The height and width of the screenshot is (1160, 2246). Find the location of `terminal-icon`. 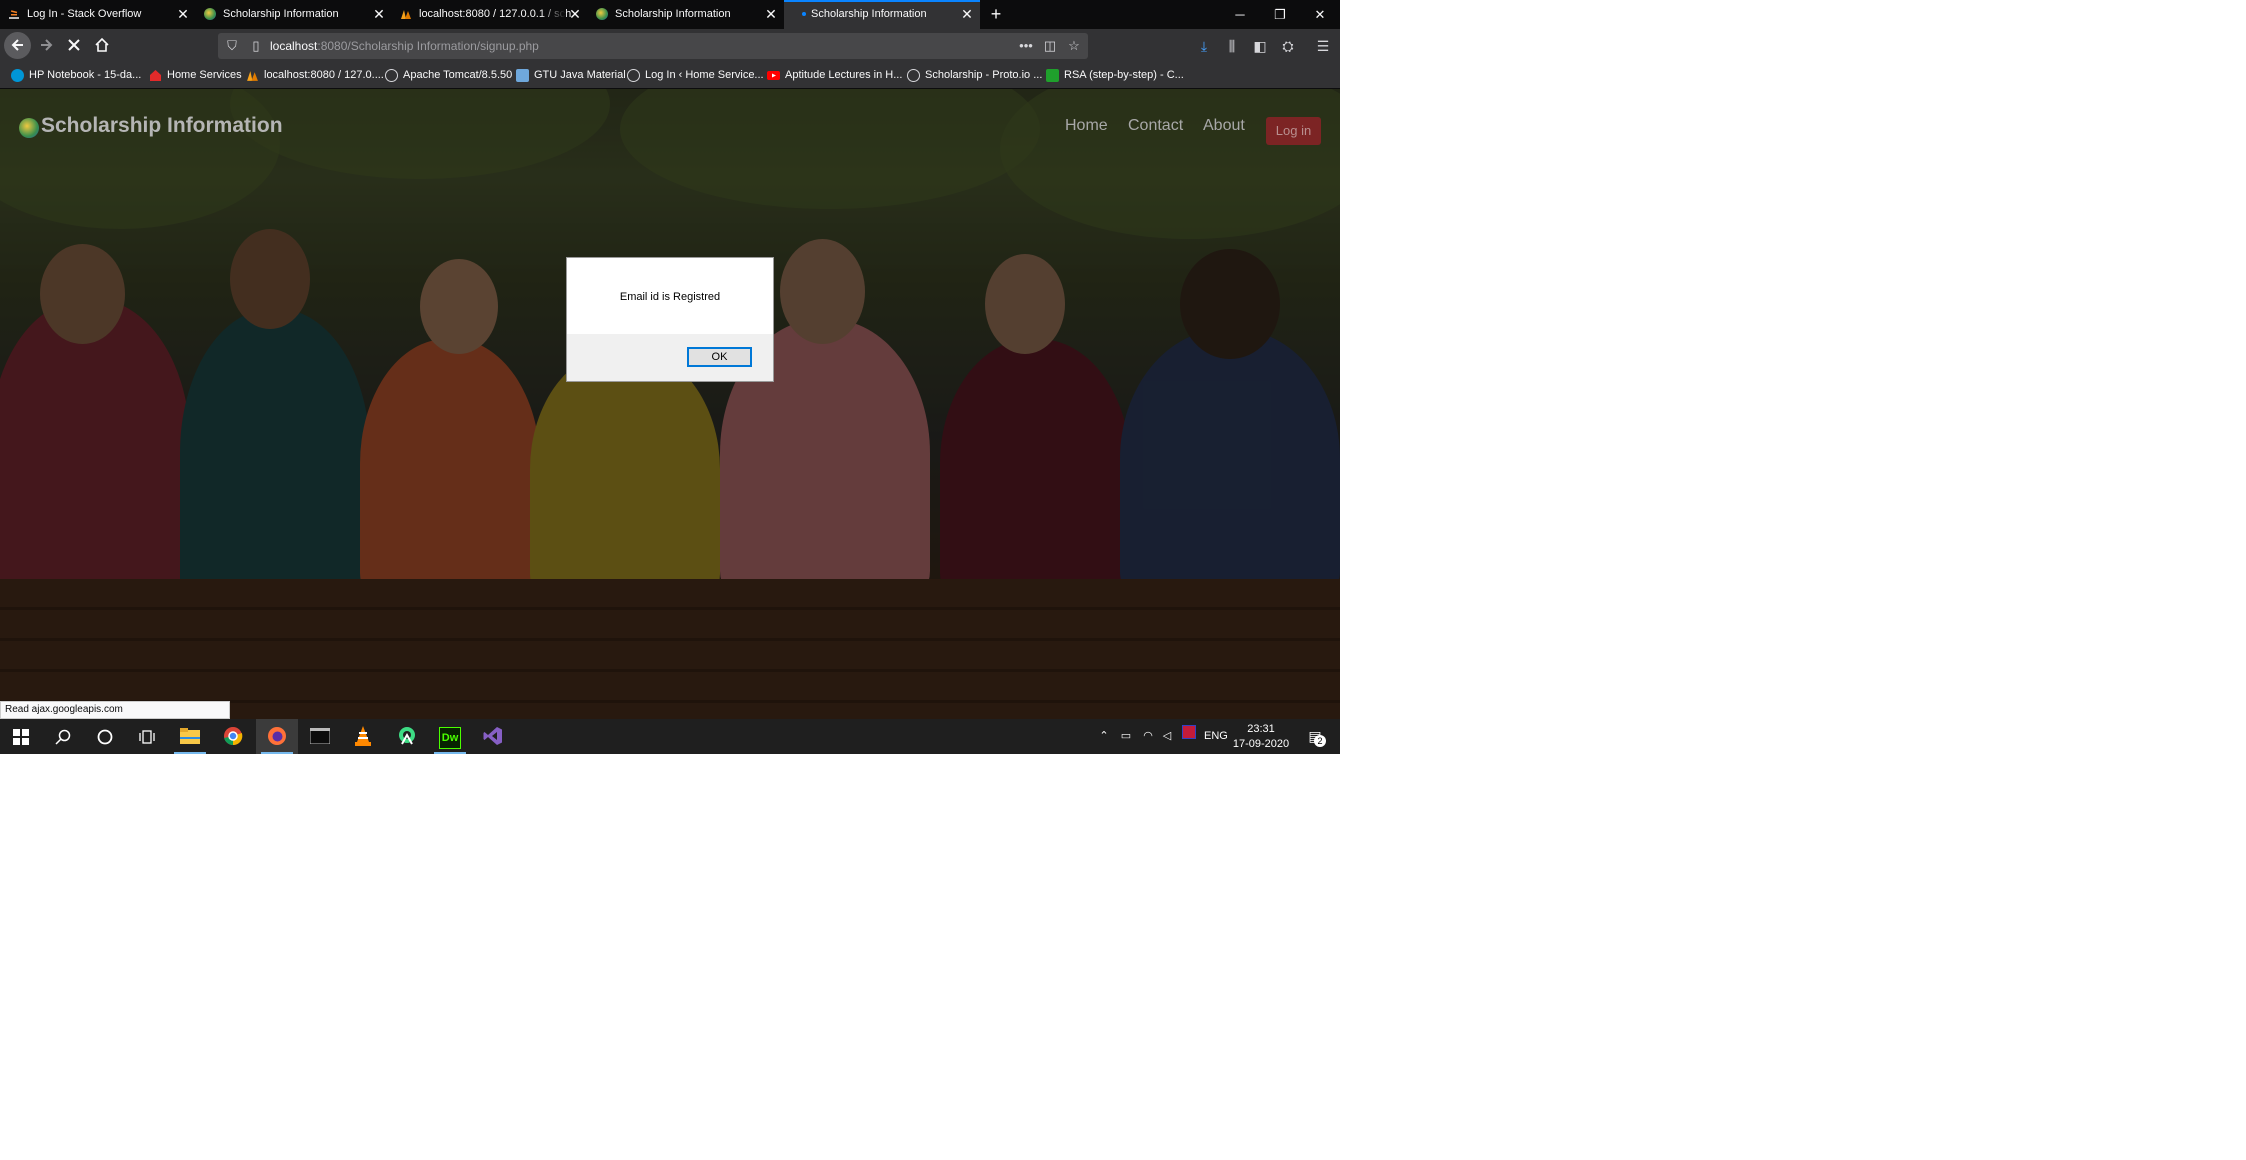

terminal-icon is located at coordinates (320, 736).